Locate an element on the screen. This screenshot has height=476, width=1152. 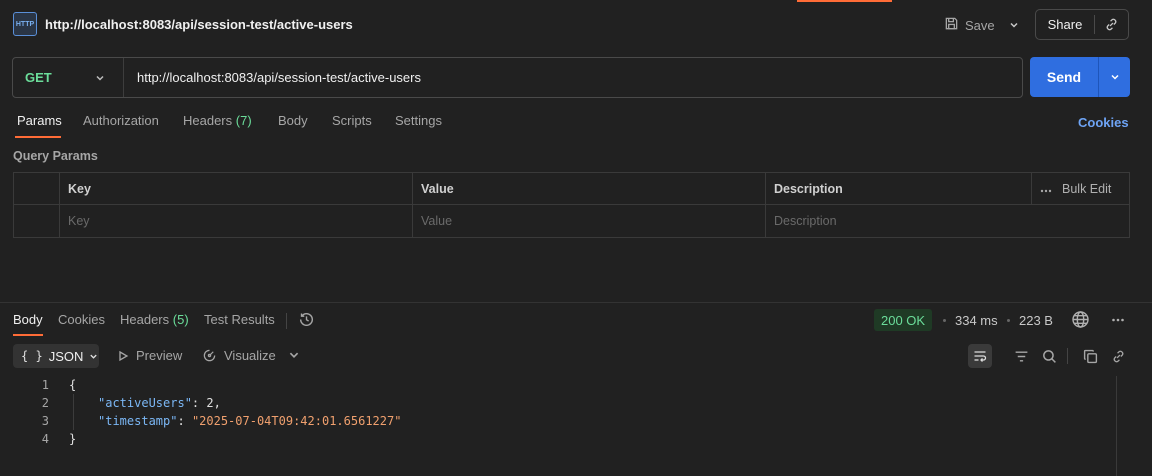
bulk-edit-label: Bulk Edit is located at coordinates (1087, 188).